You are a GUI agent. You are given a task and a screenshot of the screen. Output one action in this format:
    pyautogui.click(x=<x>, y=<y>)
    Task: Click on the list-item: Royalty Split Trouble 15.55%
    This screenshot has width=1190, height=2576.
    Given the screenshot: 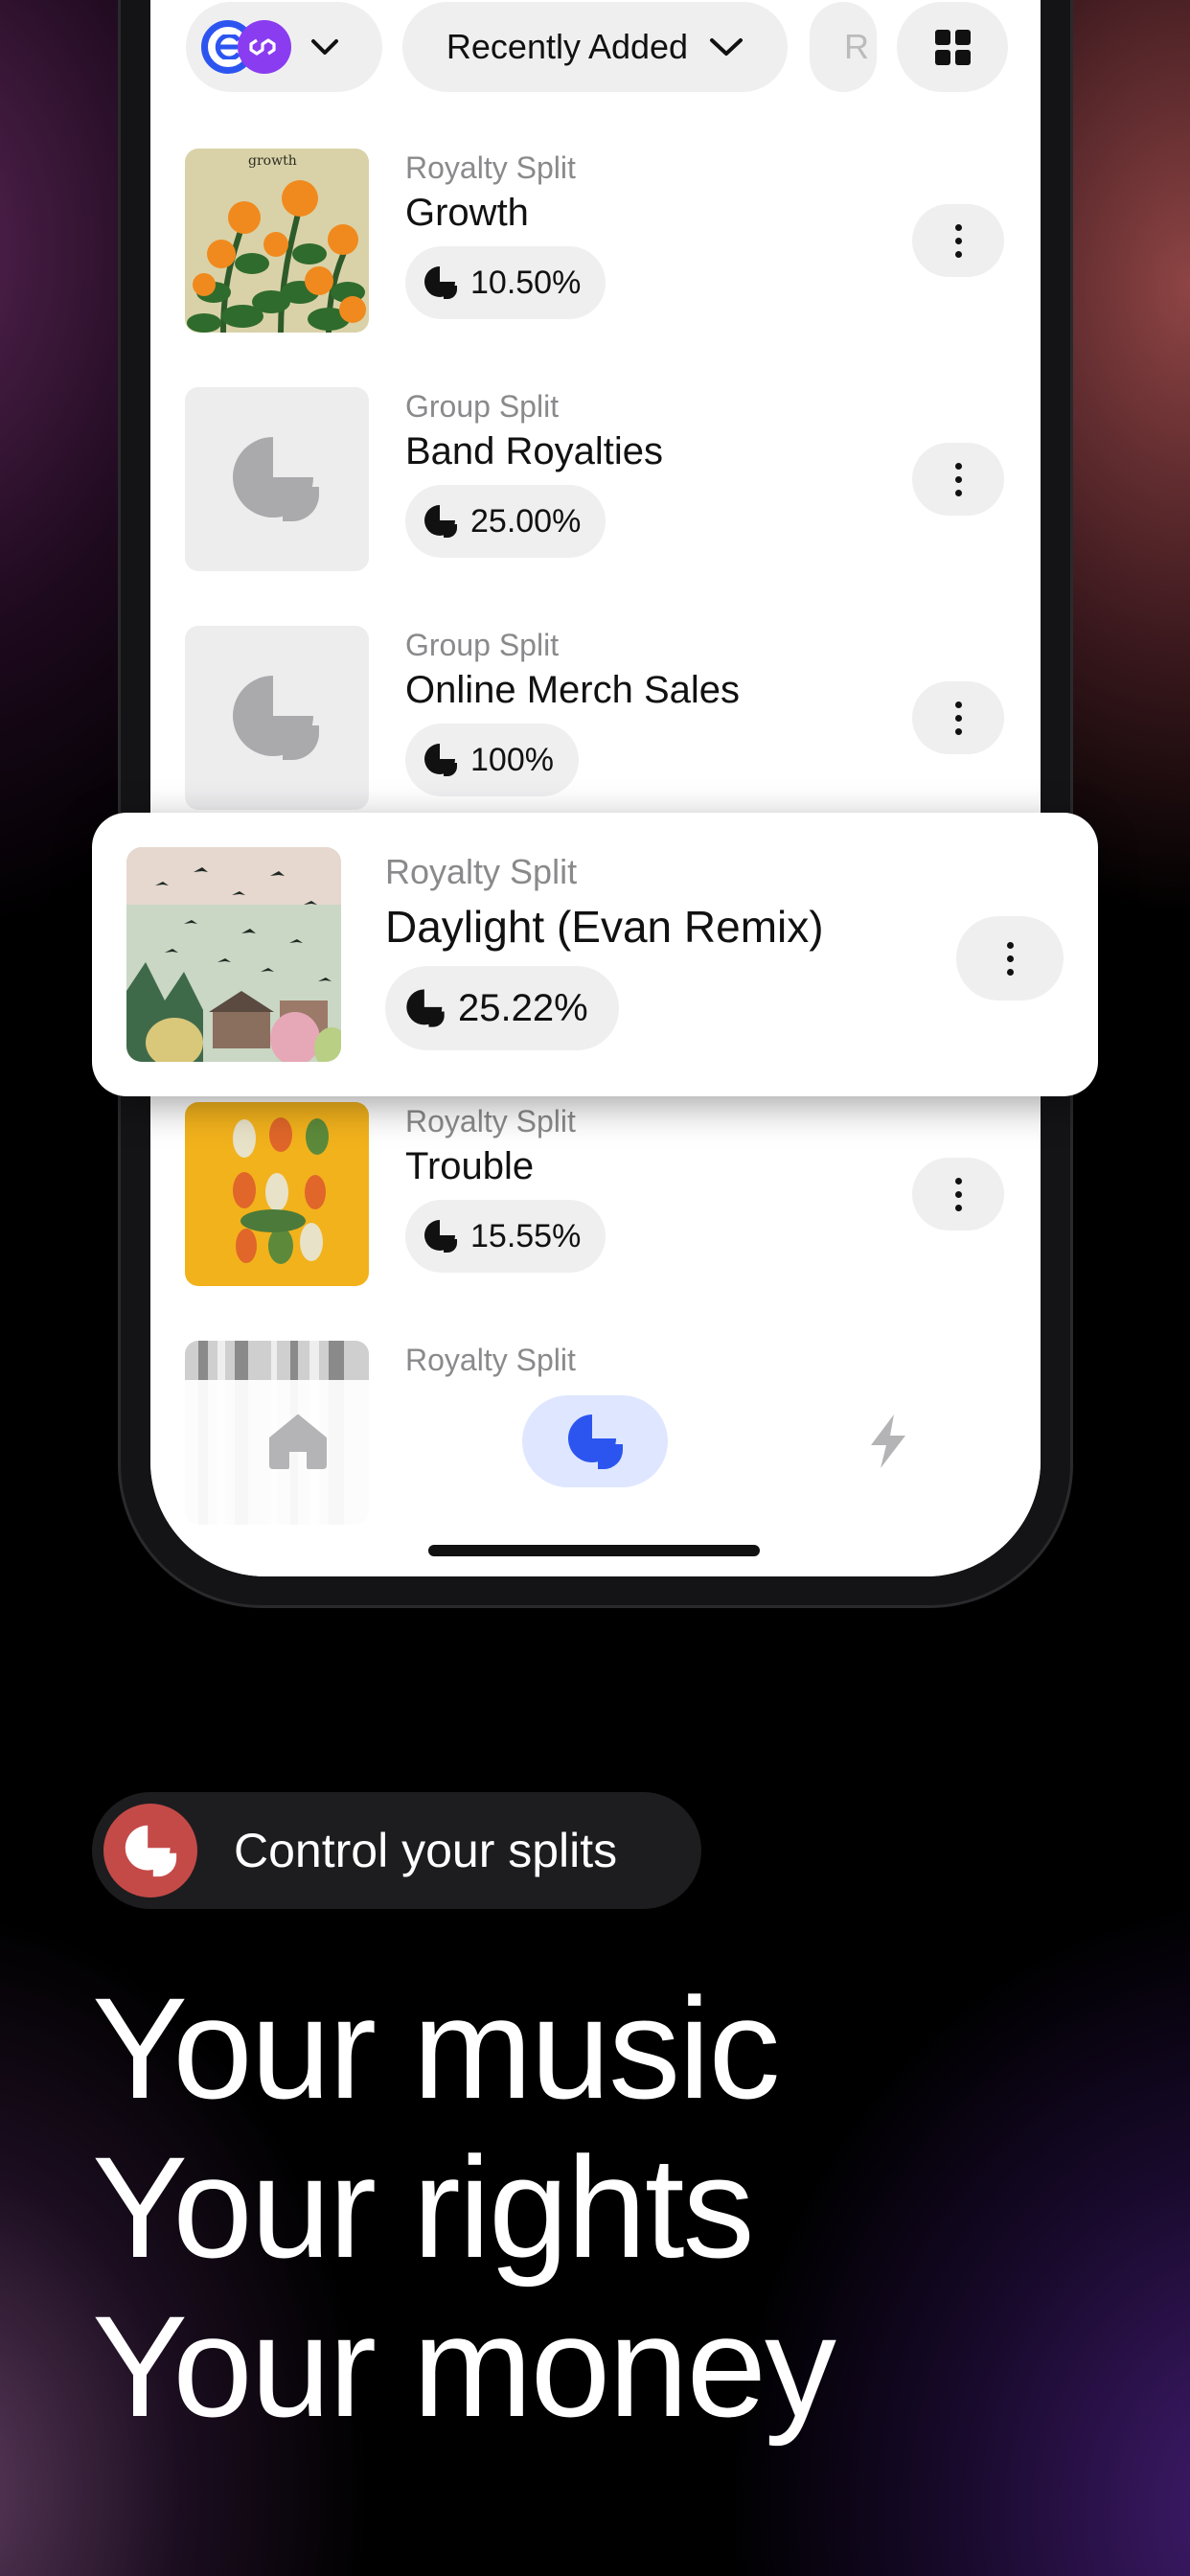 What is the action you would take?
    pyautogui.click(x=595, y=1212)
    